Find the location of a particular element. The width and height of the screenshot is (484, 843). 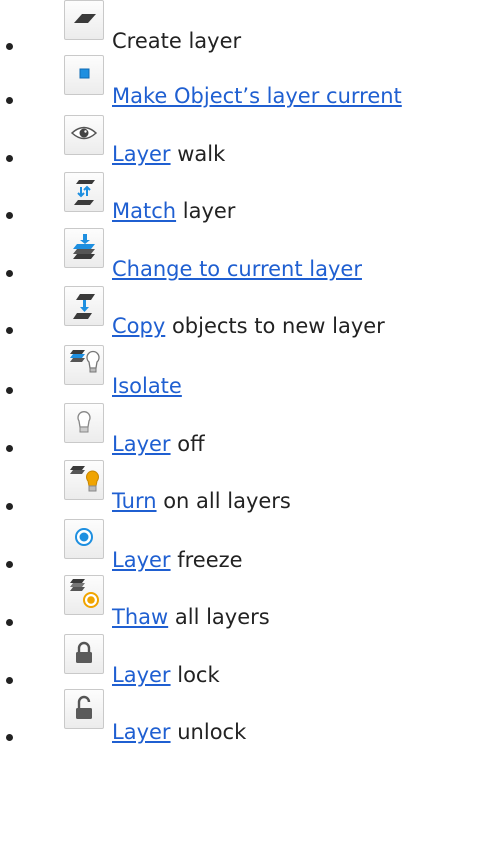

copy-link: Copy is located at coordinates (138, 326).